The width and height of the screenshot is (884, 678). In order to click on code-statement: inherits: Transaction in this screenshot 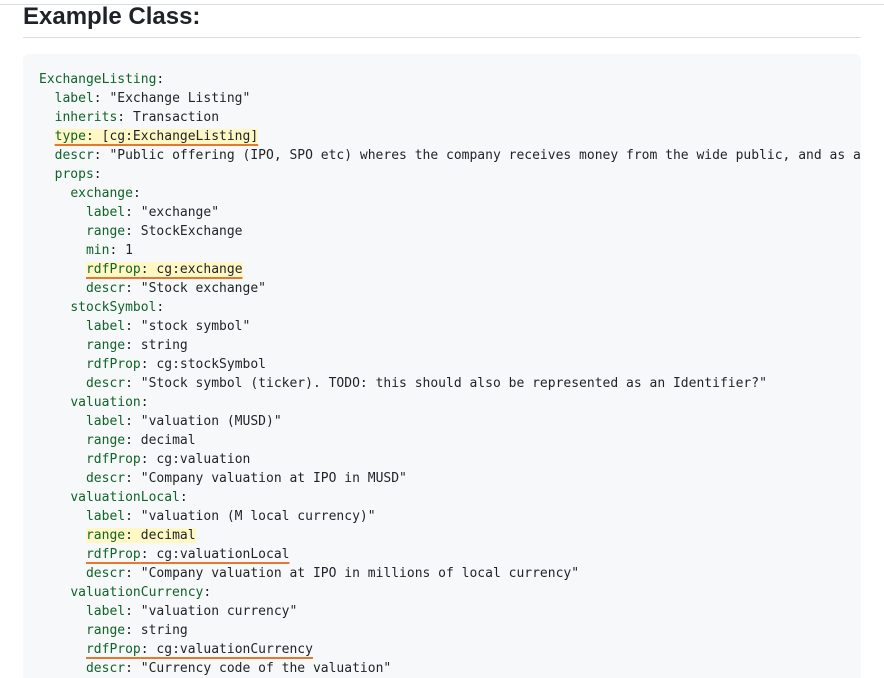, I will do `click(137, 117)`.